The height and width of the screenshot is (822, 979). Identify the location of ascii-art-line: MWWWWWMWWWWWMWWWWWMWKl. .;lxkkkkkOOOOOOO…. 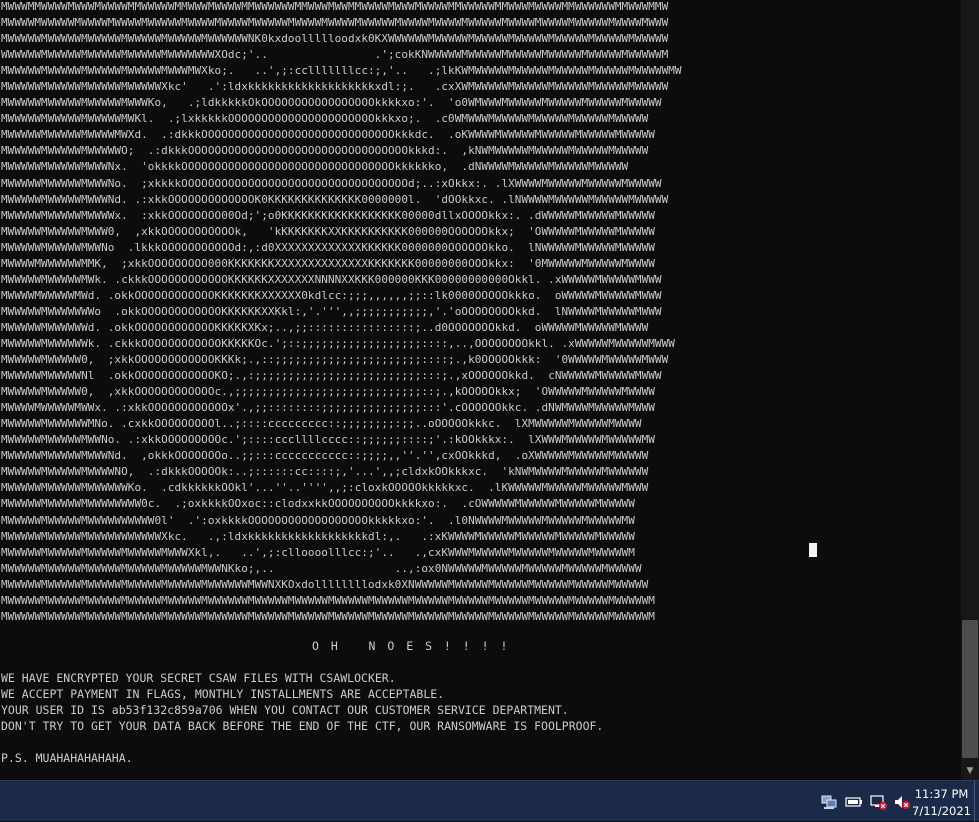
(325, 119).